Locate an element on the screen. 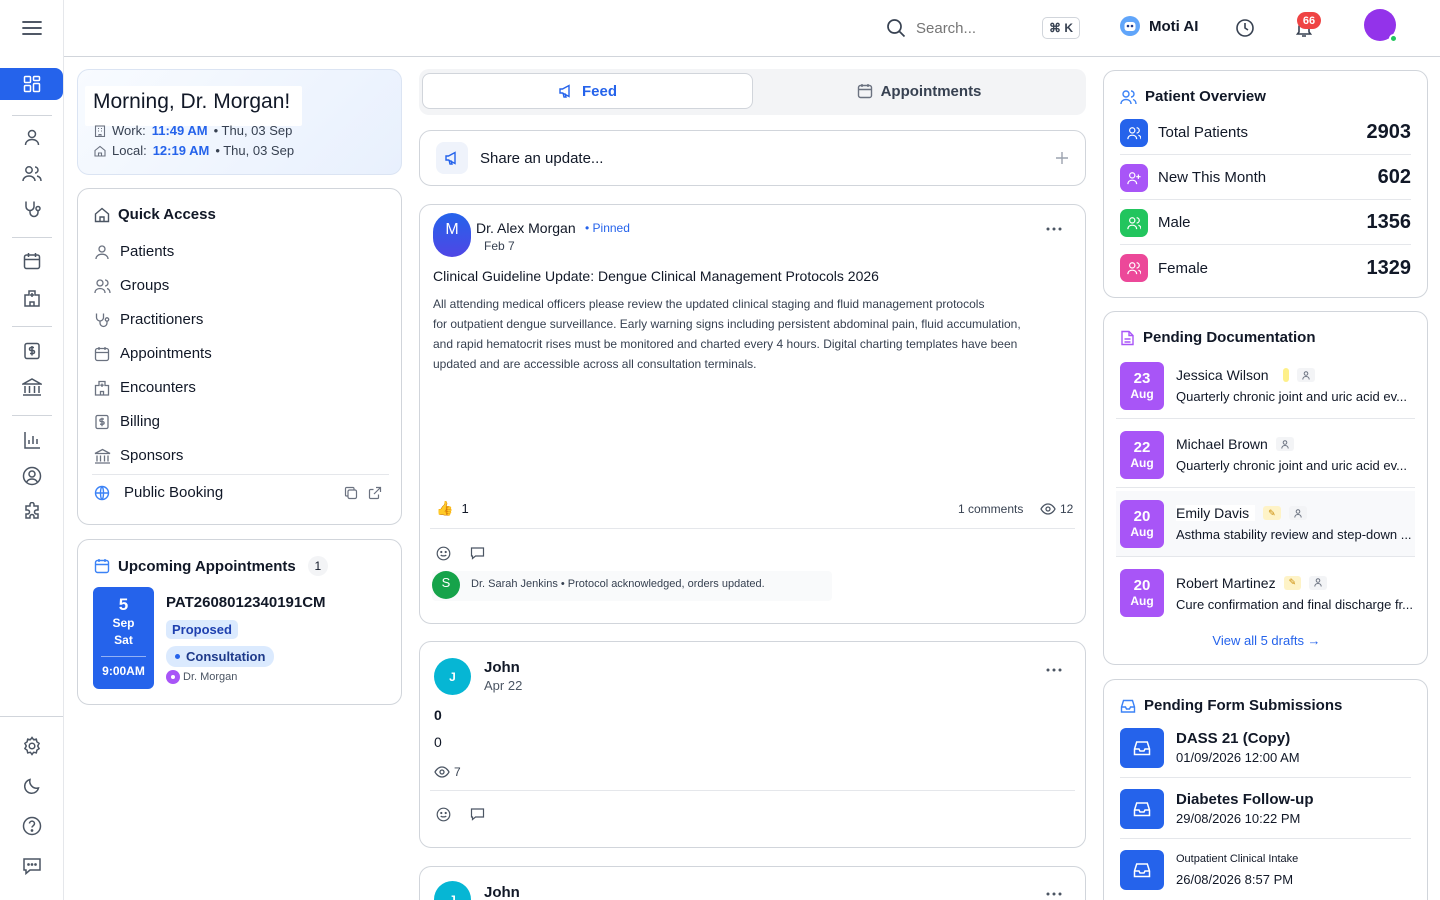 The image size is (1440, 900). external-link-icon is located at coordinates (375, 493).